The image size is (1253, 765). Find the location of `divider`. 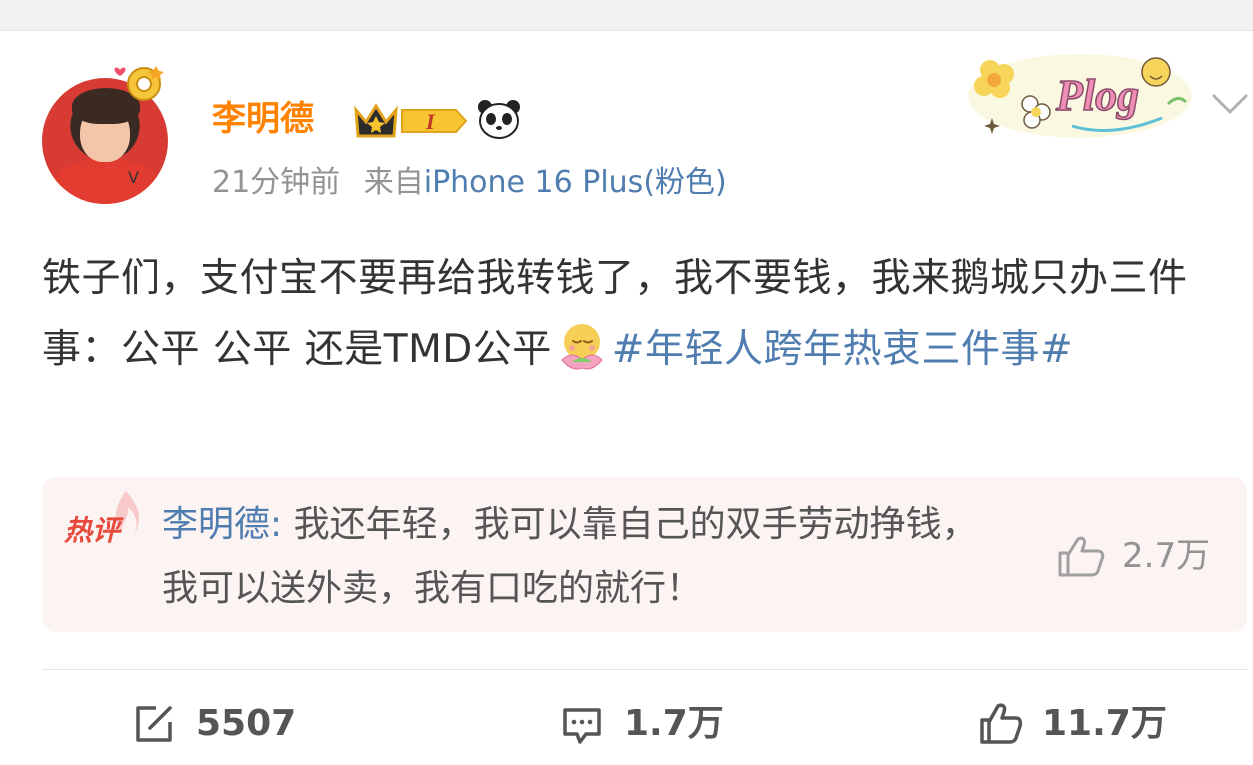

divider is located at coordinates (644, 669).